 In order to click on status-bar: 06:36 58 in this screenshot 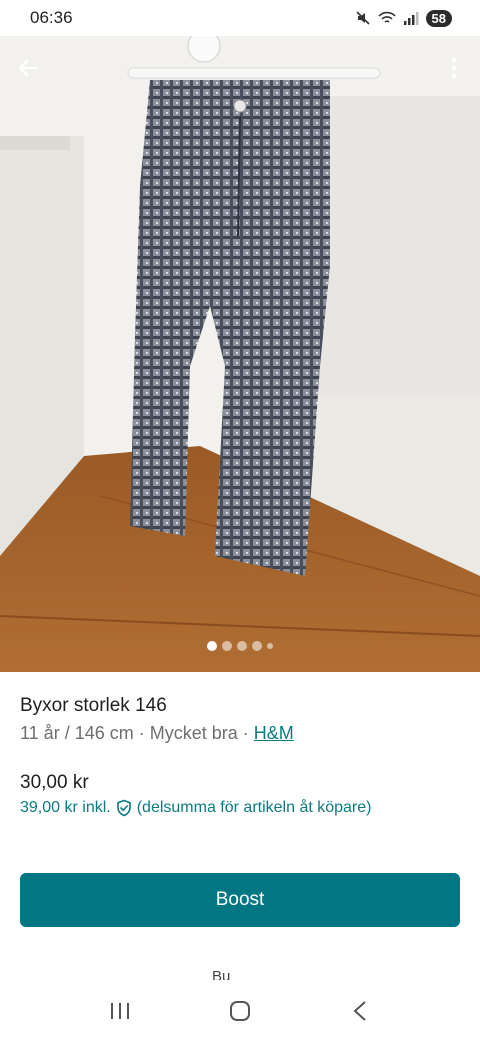, I will do `click(240, 18)`.